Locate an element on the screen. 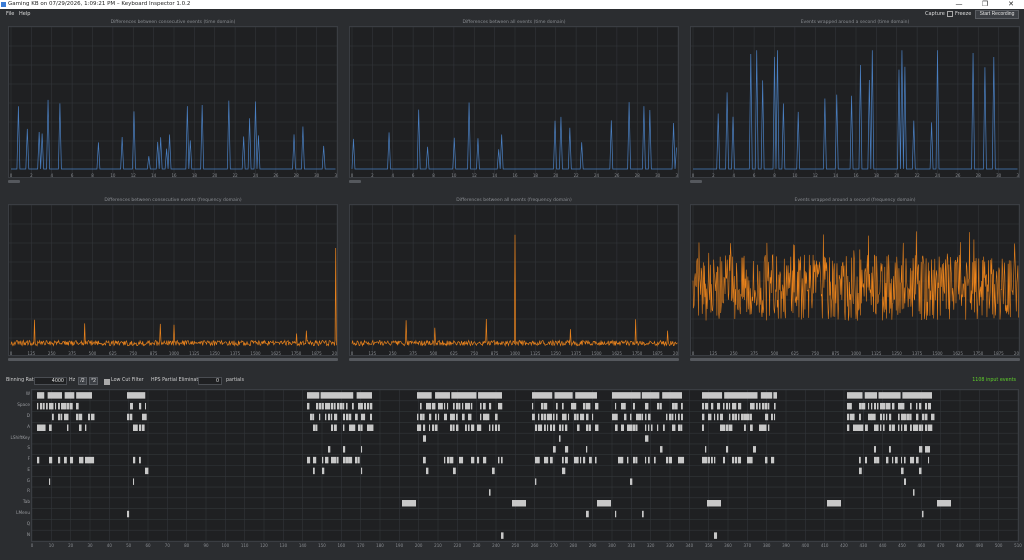 The width and height of the screenshot is (1024, 560). low-cut-filter-checkbox is located at coordinates (107, 382).